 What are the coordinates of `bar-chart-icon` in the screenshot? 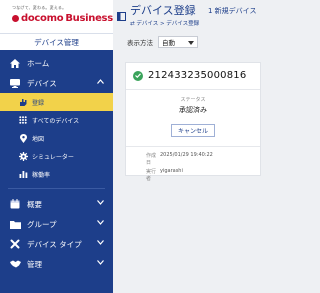 It's located at (23, 174).